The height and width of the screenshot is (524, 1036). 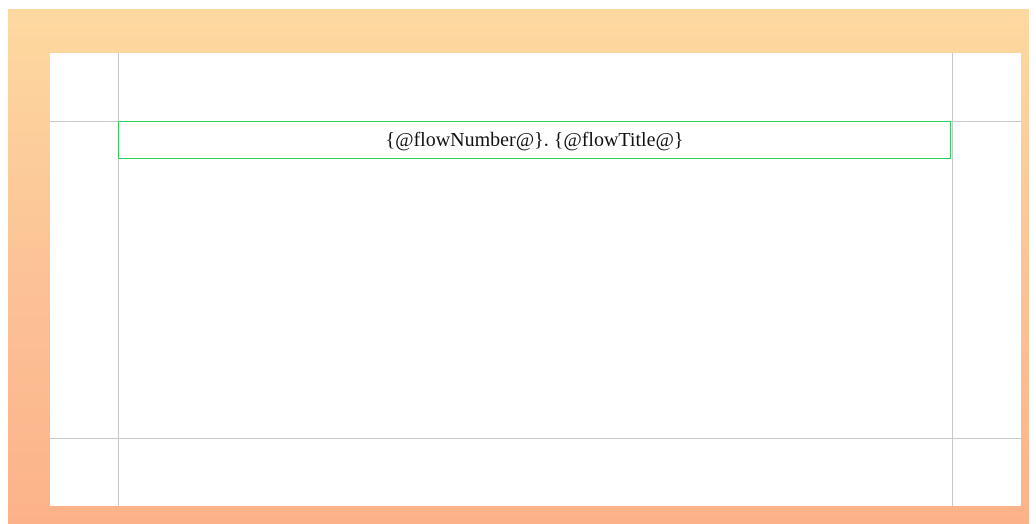 I want to click on title-text-frame: {@flowNumber@}. {@flowTitle@}, so click(x=534, y=140).